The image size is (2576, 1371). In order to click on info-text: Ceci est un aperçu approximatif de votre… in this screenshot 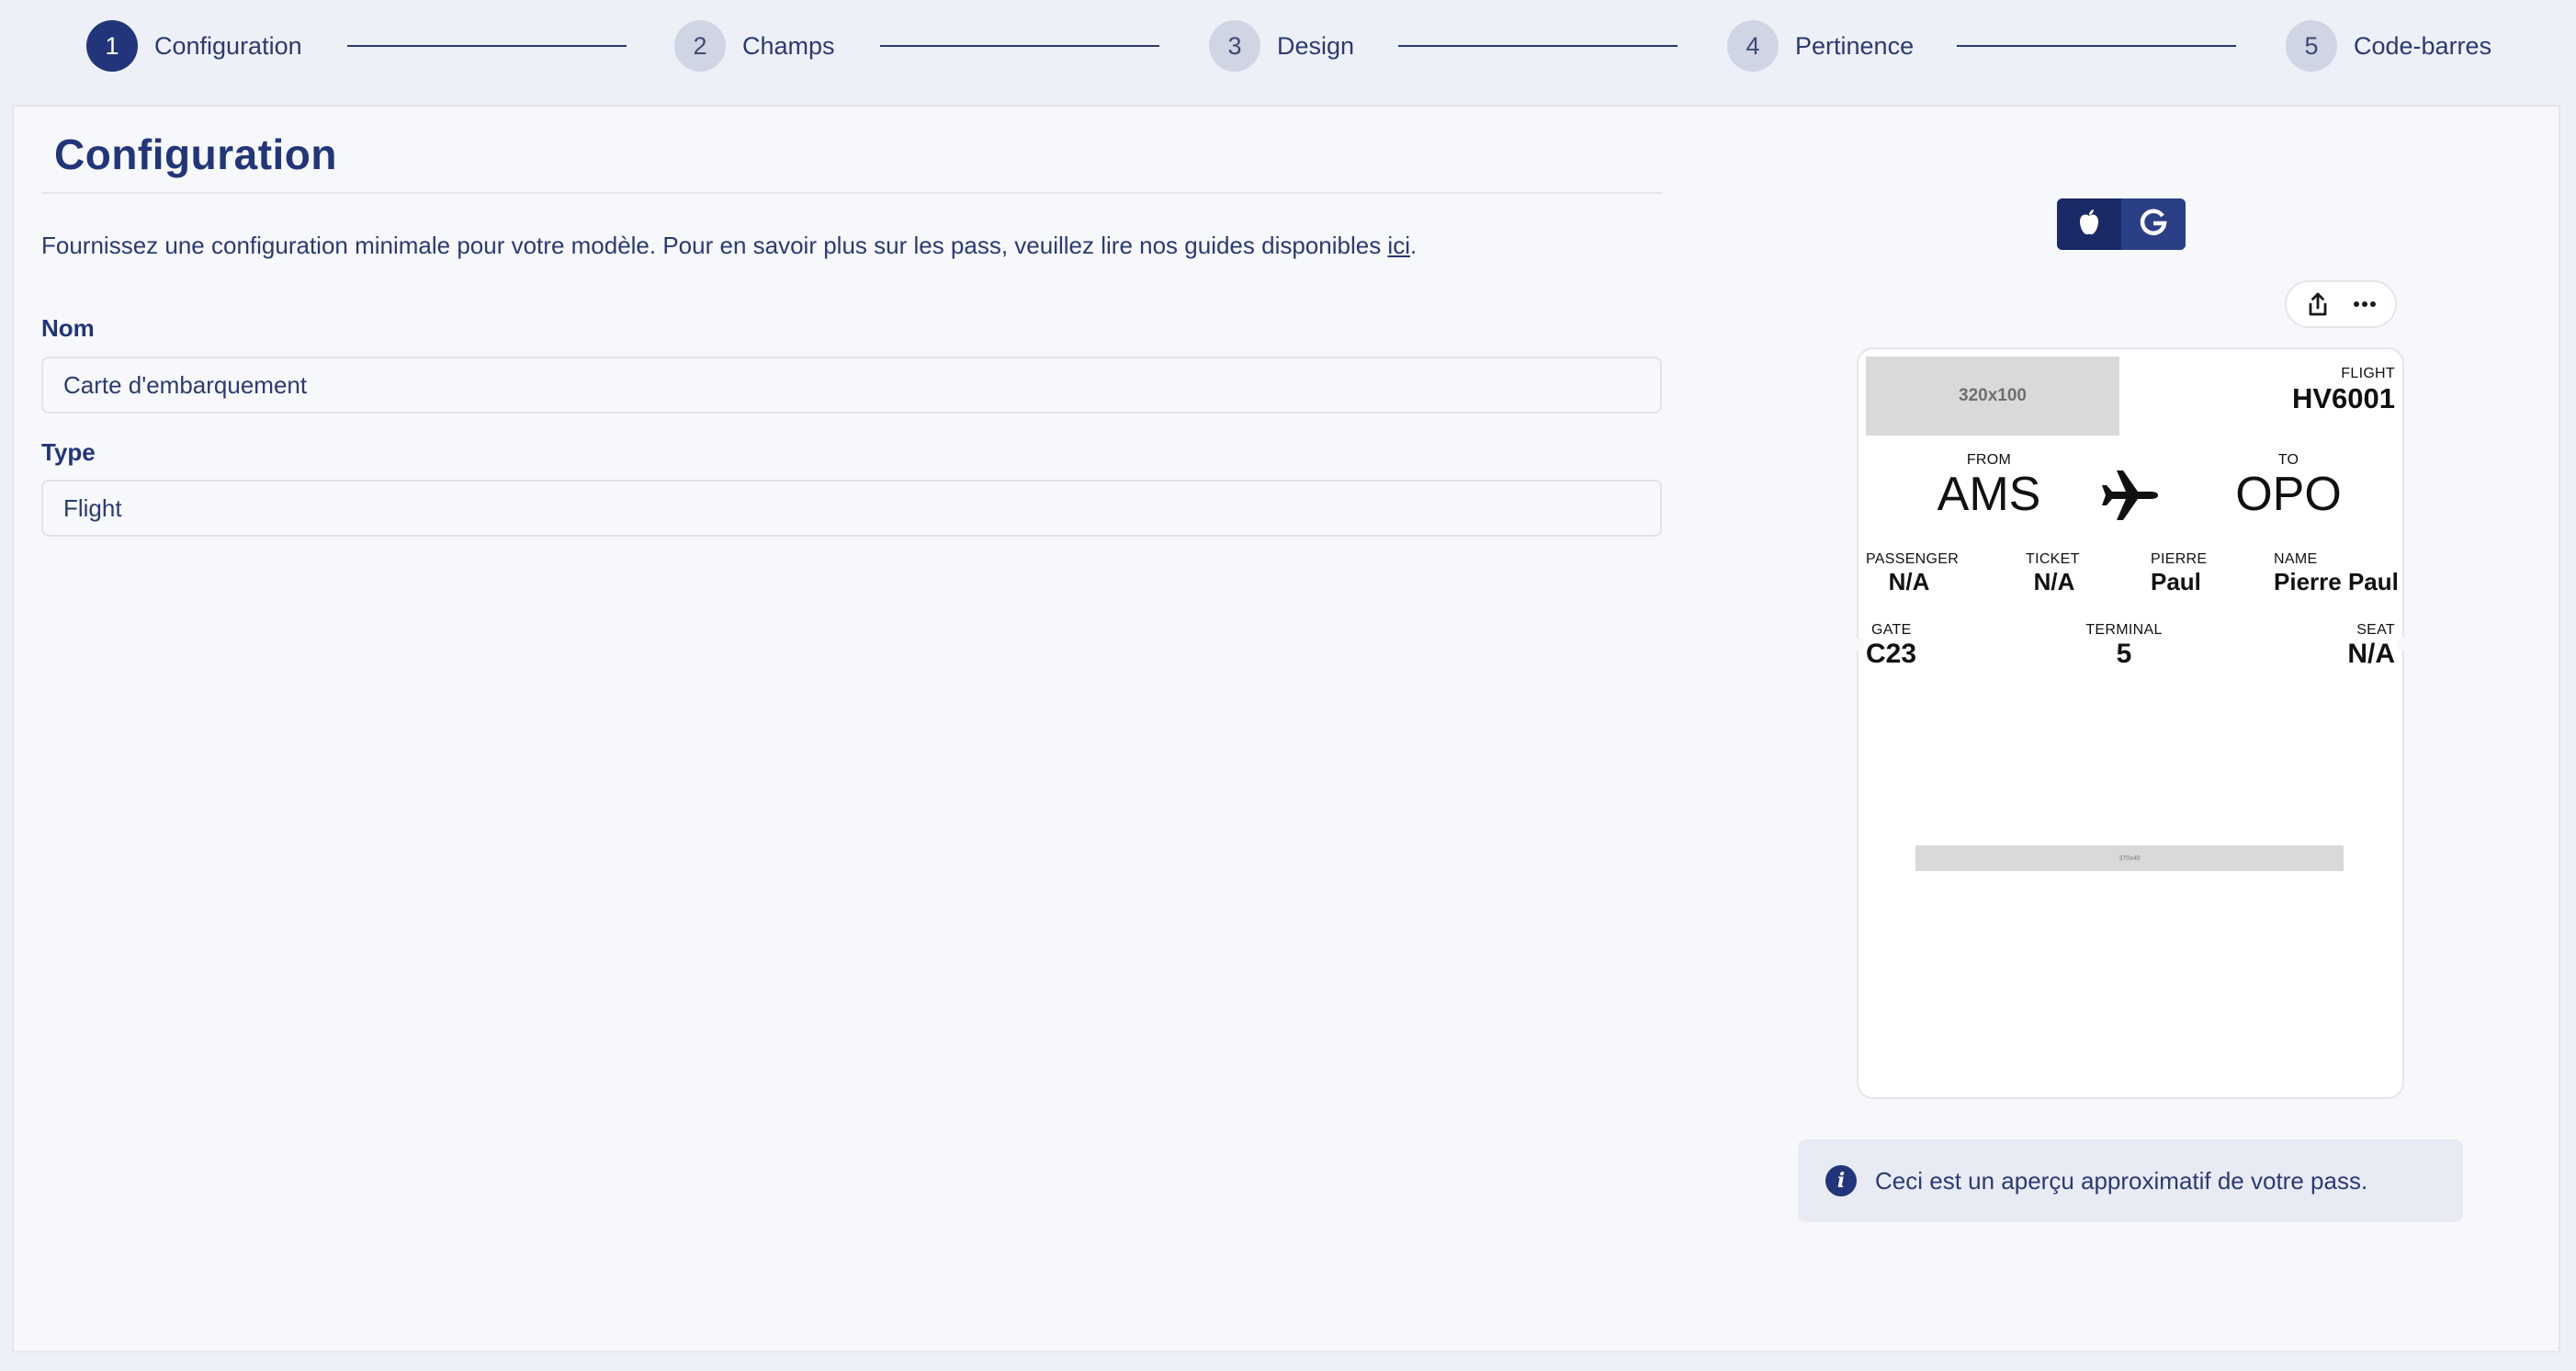, I will do `click(2121, 1180)`.